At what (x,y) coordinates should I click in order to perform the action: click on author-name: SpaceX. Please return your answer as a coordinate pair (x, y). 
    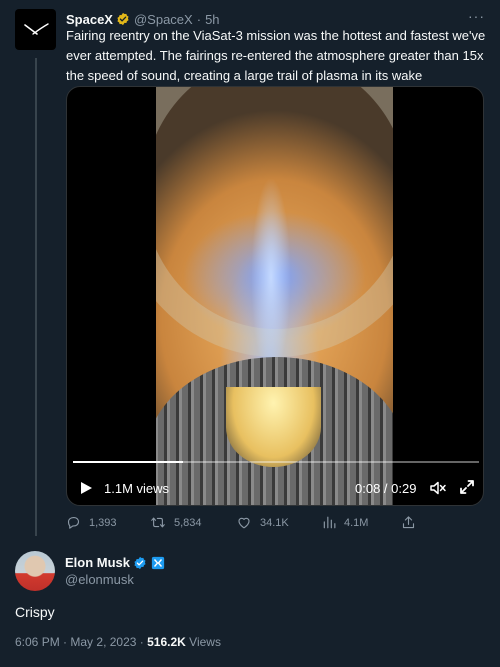
    Looking at the image, I should click on (89, 19).